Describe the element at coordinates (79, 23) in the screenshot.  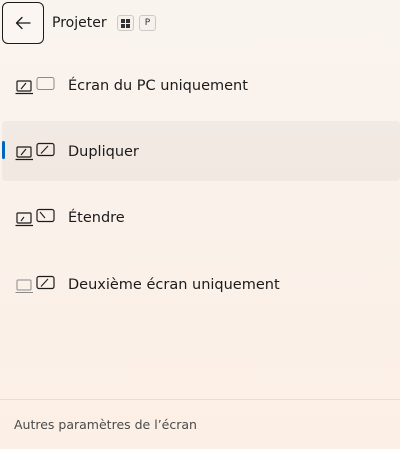
I see `page-title: Projeter` at that location.